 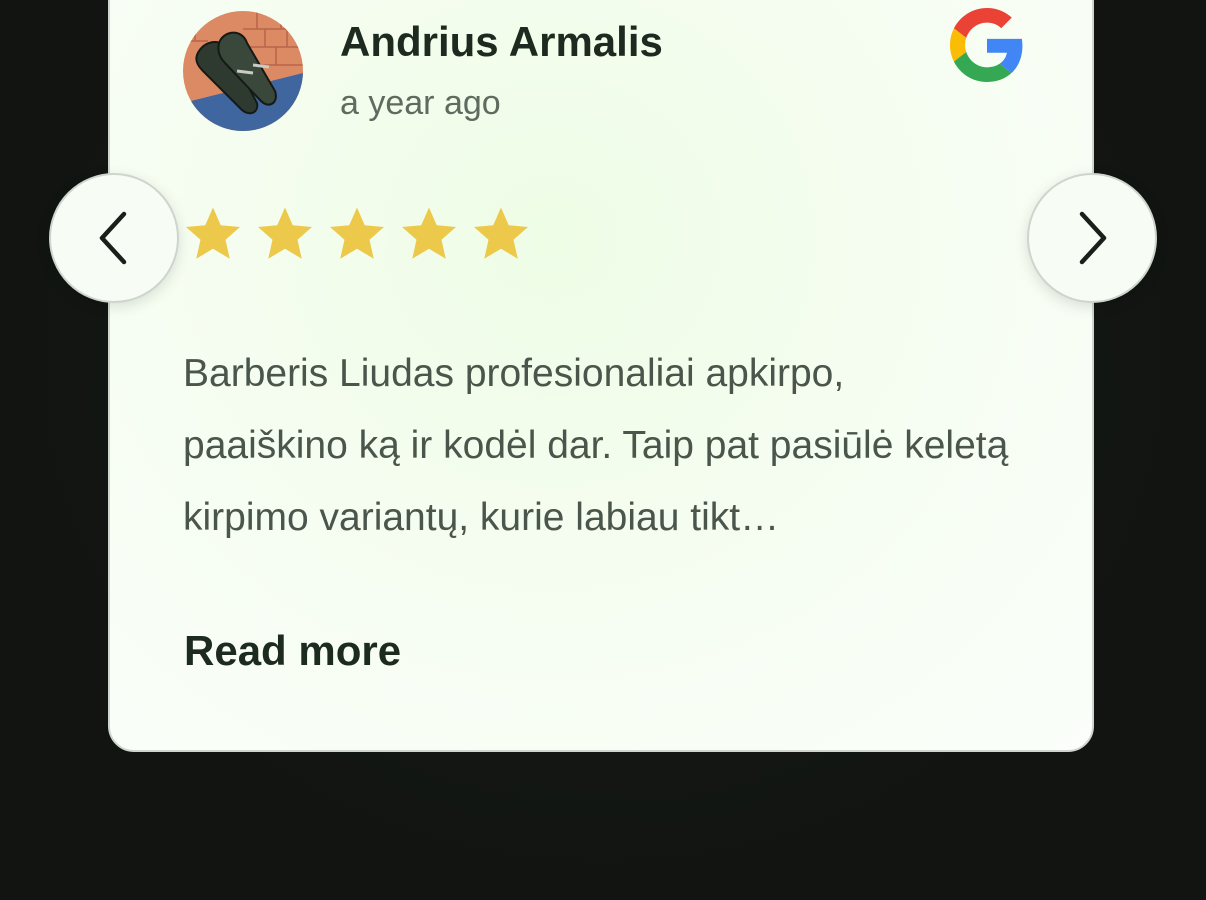 I want to click on reviewer-avatar, so click(x=243, y=71).